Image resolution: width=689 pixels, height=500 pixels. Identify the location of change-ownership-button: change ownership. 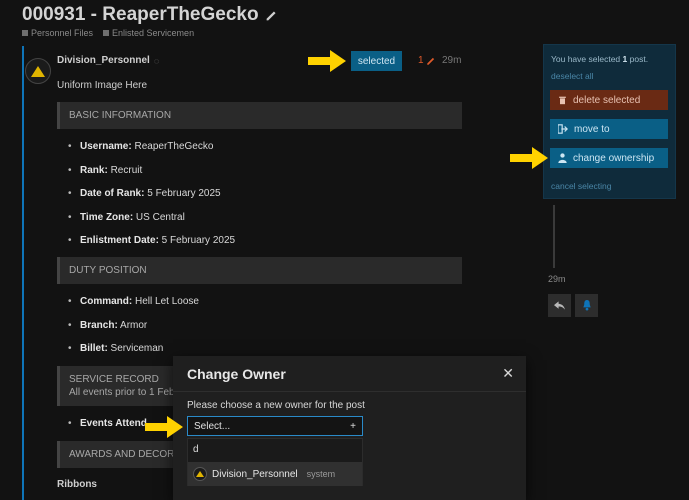
(609, 158).